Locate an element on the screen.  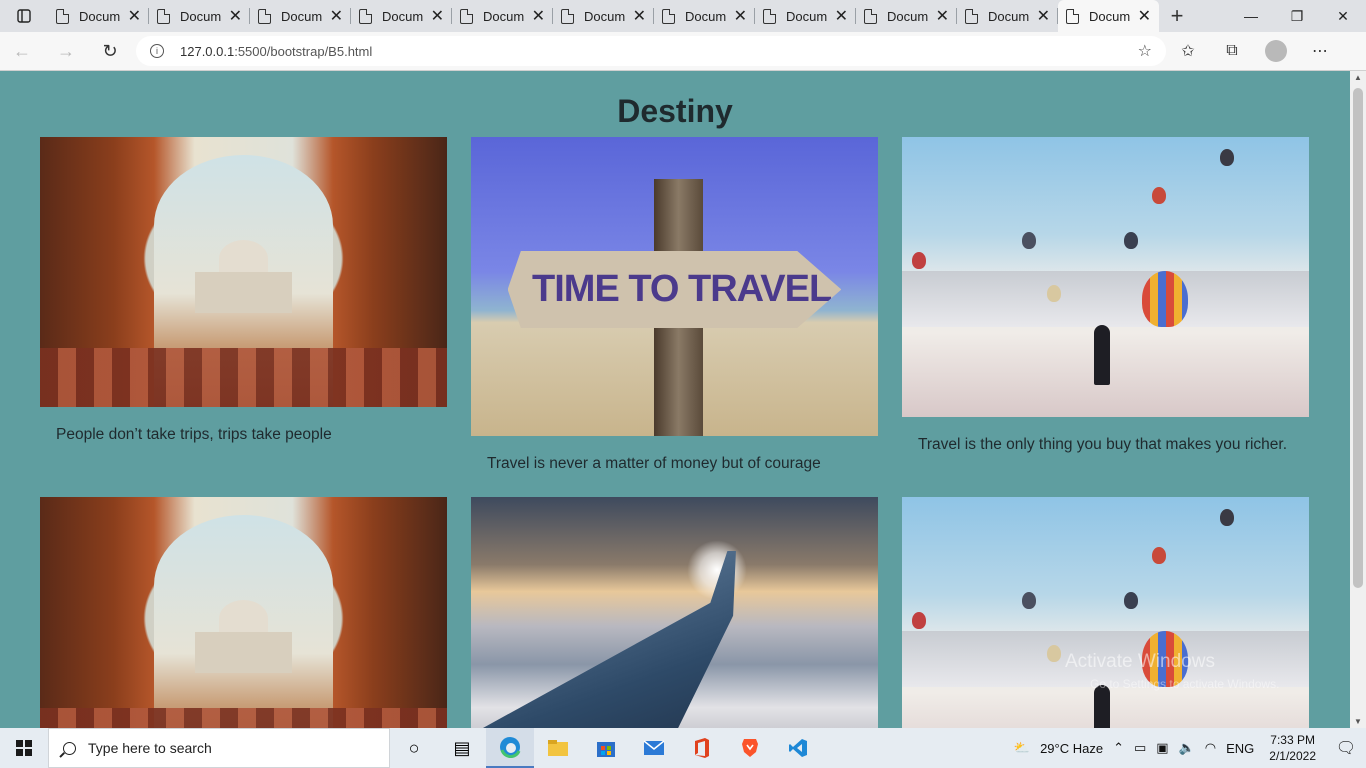
refresh-button: ↻ is located at coordinates (110, 51).